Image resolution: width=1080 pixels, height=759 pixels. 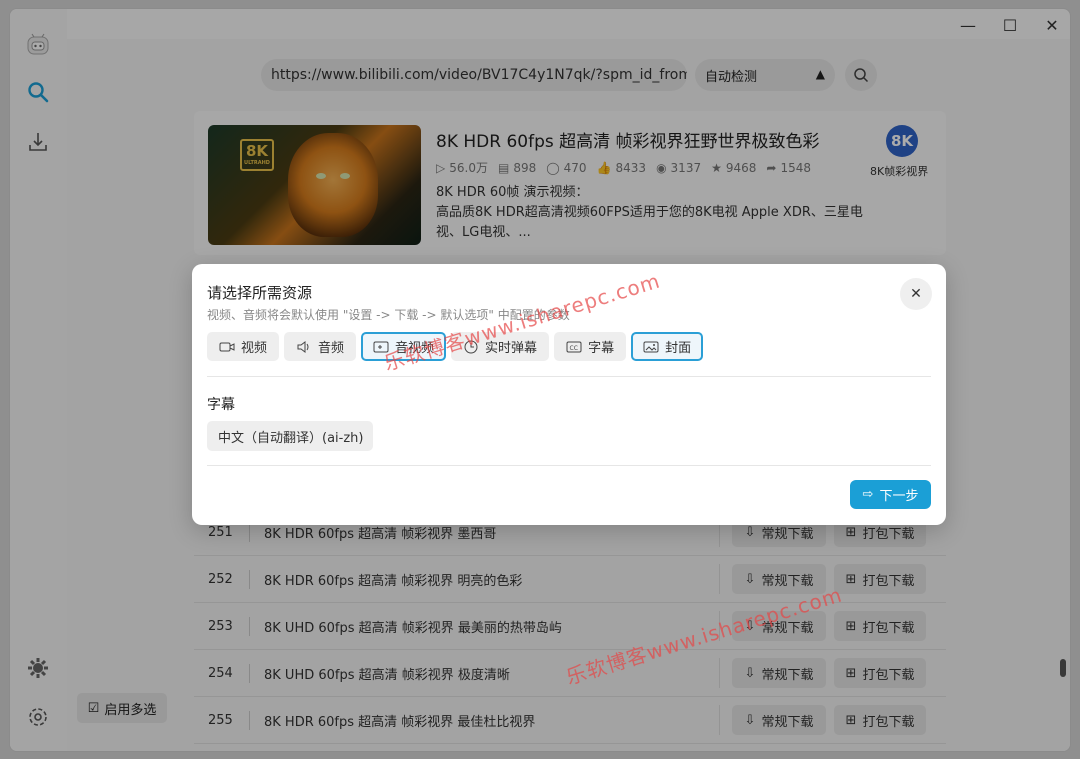 I want to click on cc-icon: CC, so click(x=574, y=346).